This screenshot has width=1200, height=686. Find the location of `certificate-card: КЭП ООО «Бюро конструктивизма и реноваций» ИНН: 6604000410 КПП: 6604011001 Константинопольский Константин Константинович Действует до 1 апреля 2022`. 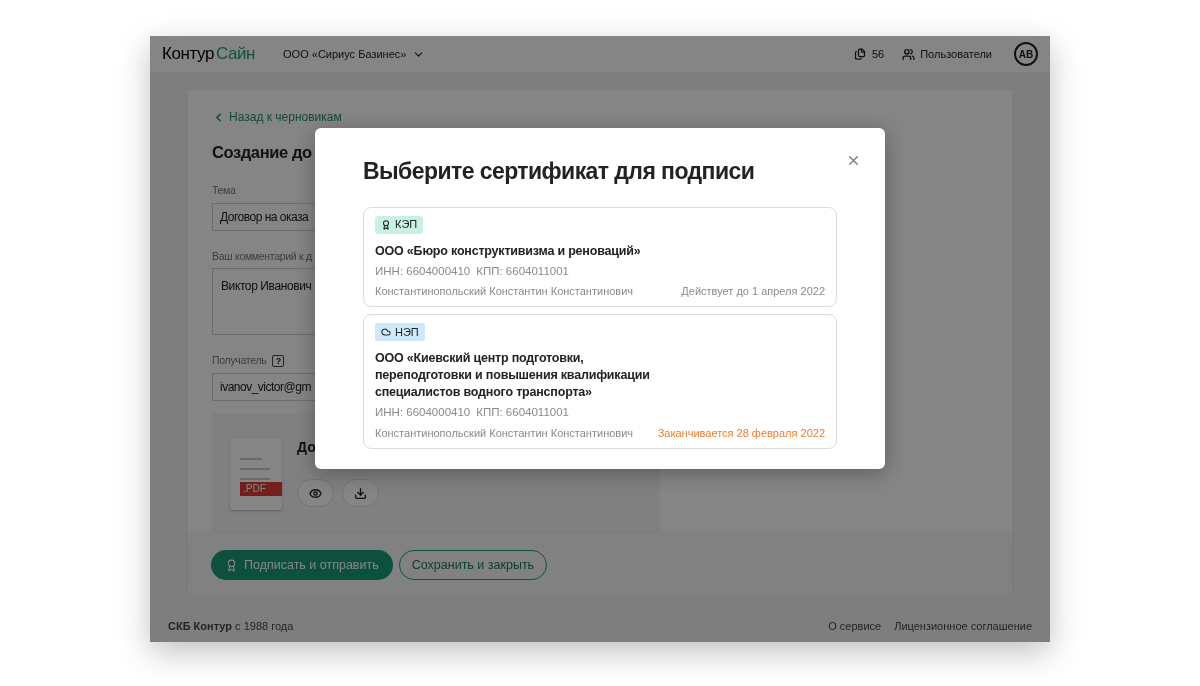

certificate-card: КЭП ООО «Бюро конструктивизма и реноваций» ИНН: 6604000410 КПП: 6604011001 Константинопольский Константин Константинович Действует до 1 апреля 2022 is located at coordinates (600, 257).